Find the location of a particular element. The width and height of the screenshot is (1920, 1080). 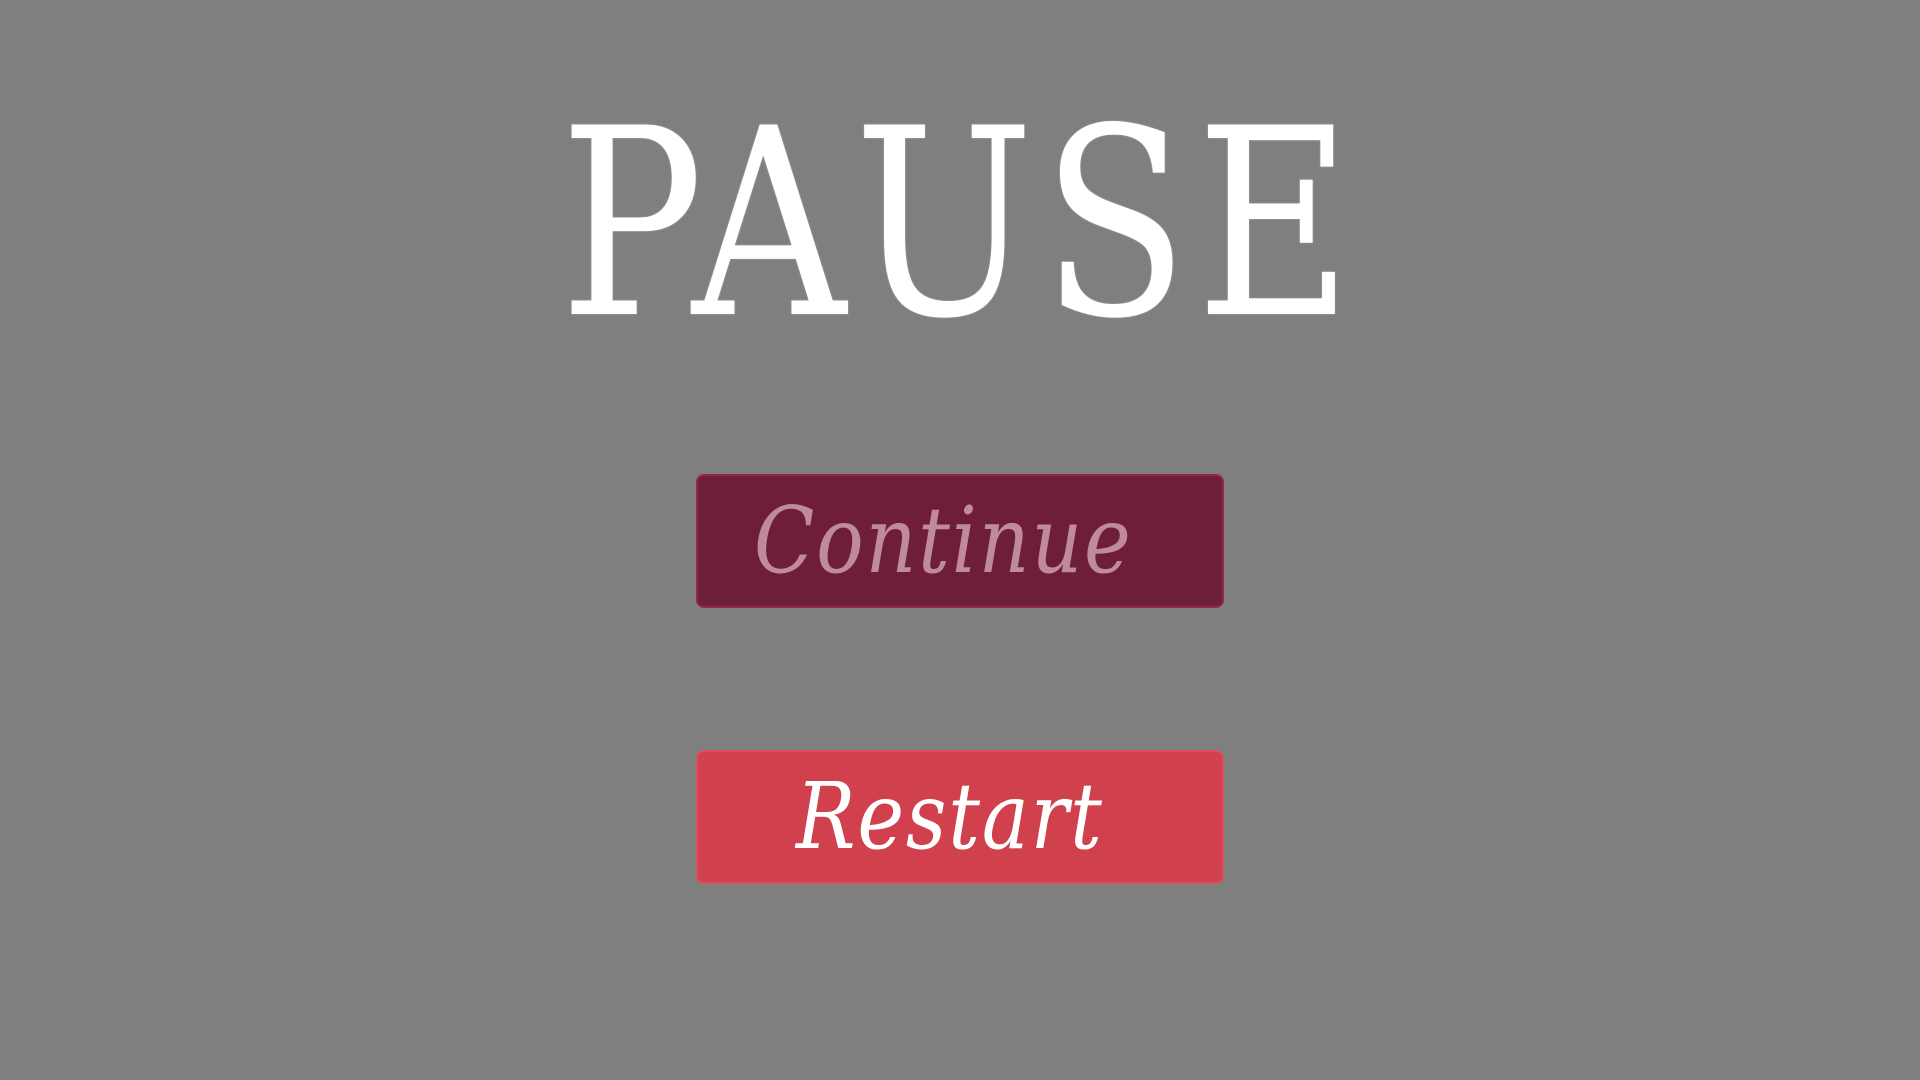

continue-button: Continue is located at coordinates (960, 541).